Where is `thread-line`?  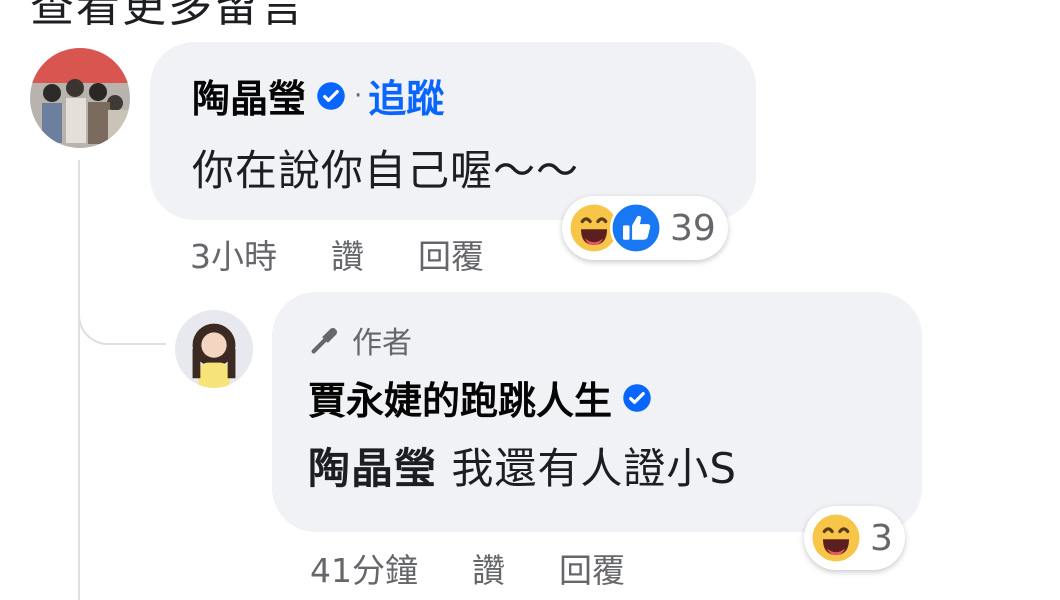 thread-line is located at coordinates (79, 380).